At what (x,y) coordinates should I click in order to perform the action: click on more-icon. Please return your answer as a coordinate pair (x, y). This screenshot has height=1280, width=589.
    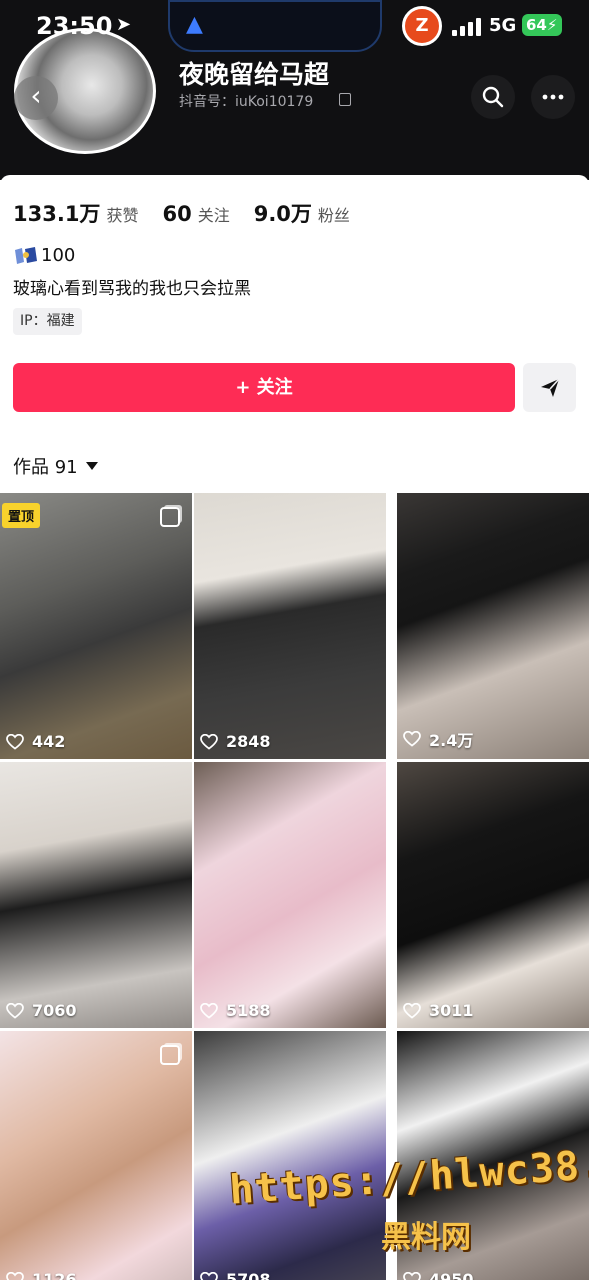
    Looking at the image, I should click on (553, 97).